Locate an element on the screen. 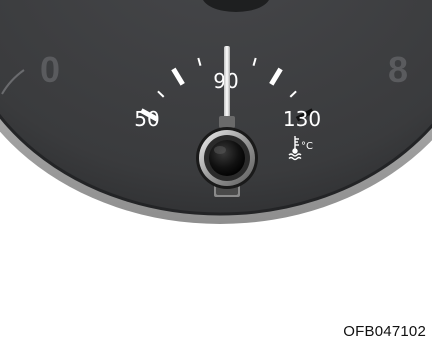 The image size is (432, 342). scale-label-130: 130 is located at coordinates (302, 119).